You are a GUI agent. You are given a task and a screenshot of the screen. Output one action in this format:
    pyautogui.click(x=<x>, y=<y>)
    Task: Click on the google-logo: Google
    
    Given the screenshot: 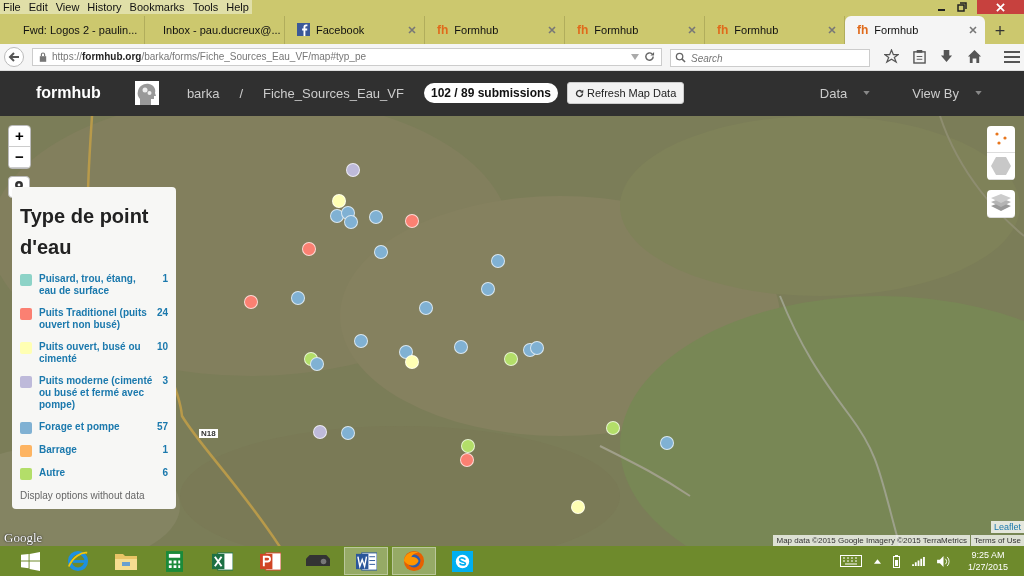 What is the action you would take?
    pyautogui.click(x=23, y=538)
    